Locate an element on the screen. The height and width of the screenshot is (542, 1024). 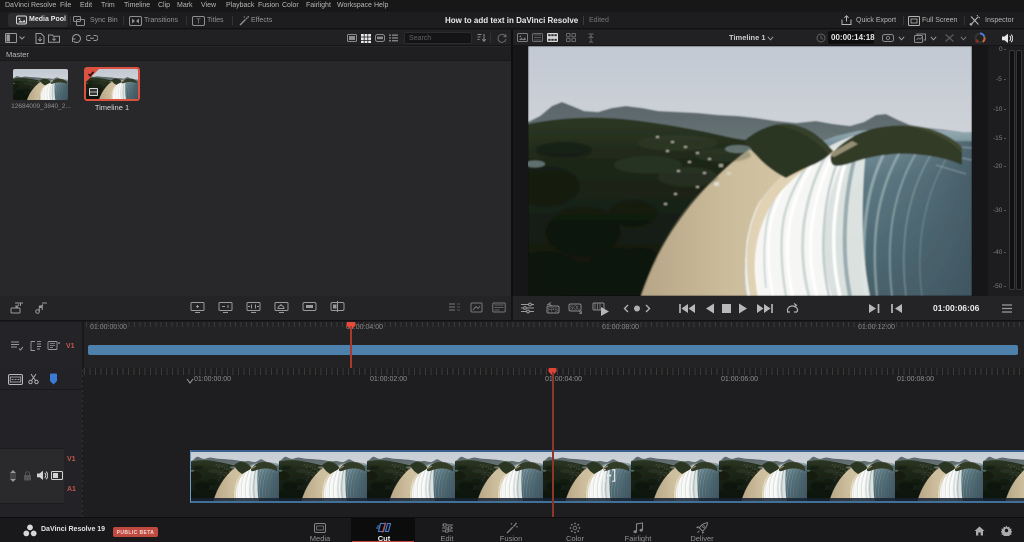
svg-text: FPS is located at coordinates (553, 311).